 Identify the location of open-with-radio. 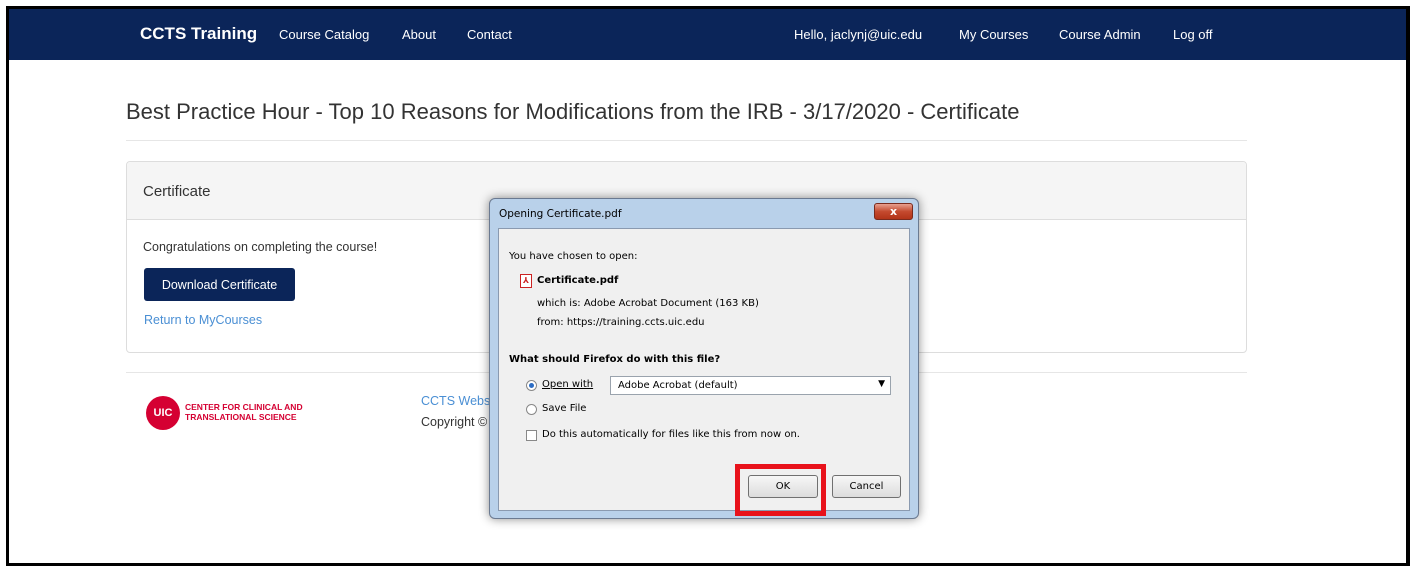
(531, 385).